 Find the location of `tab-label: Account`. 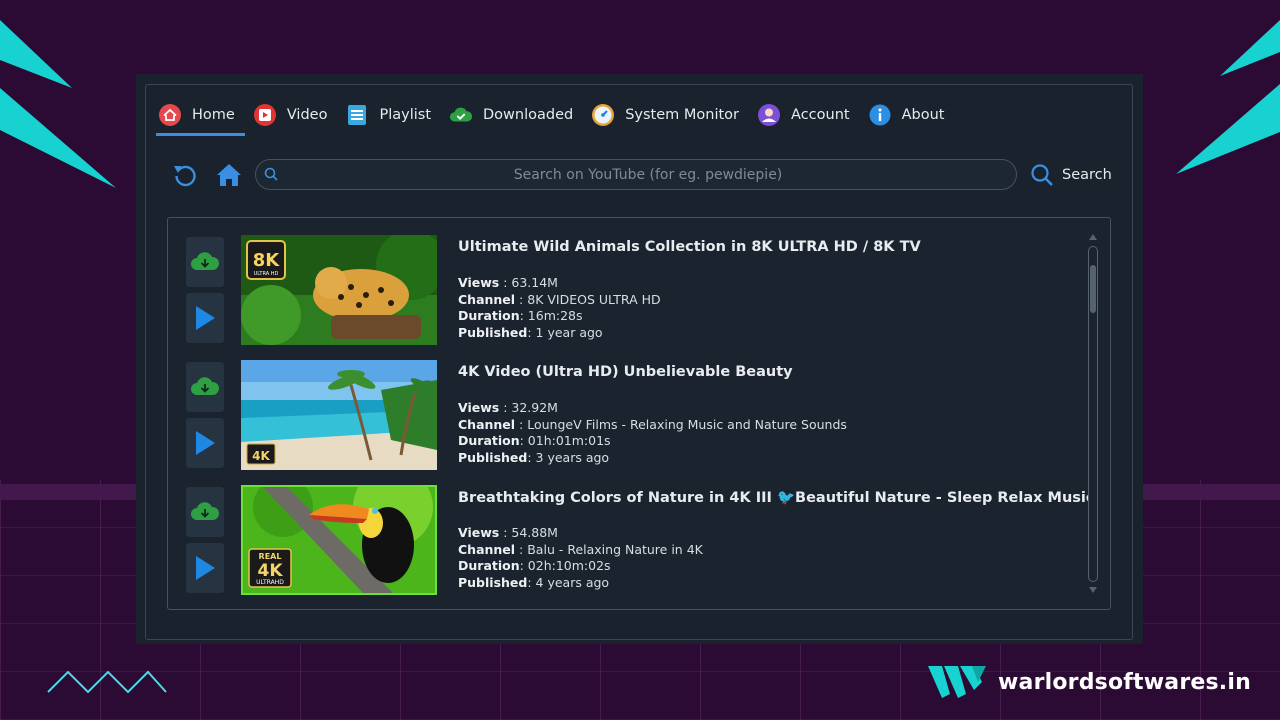

tab-label: Account is located at coordinates (820, 115).